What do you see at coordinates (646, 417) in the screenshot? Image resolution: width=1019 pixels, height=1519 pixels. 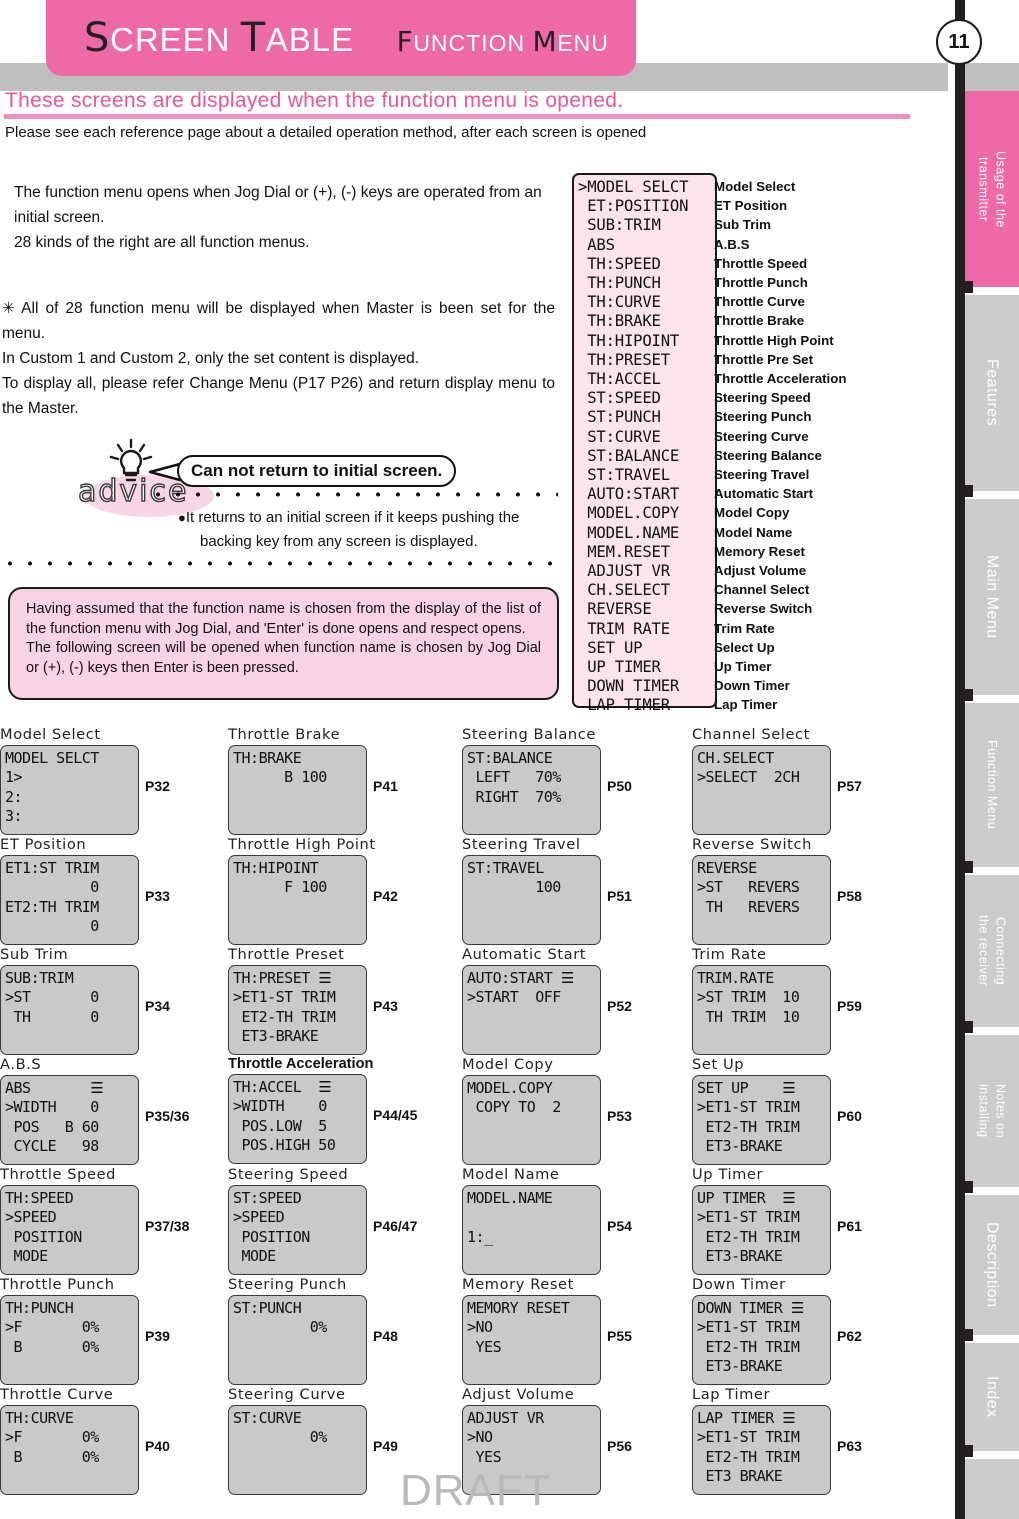 I see `lcd-menu-row: ST:PUNCH` at bounding box center [646, 417].